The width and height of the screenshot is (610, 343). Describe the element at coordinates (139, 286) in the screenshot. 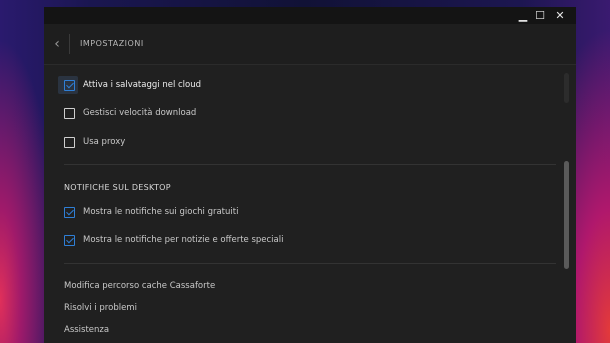

I see `vault-cache-path-link: Modifica percorso cache Cassaforte` at that location.